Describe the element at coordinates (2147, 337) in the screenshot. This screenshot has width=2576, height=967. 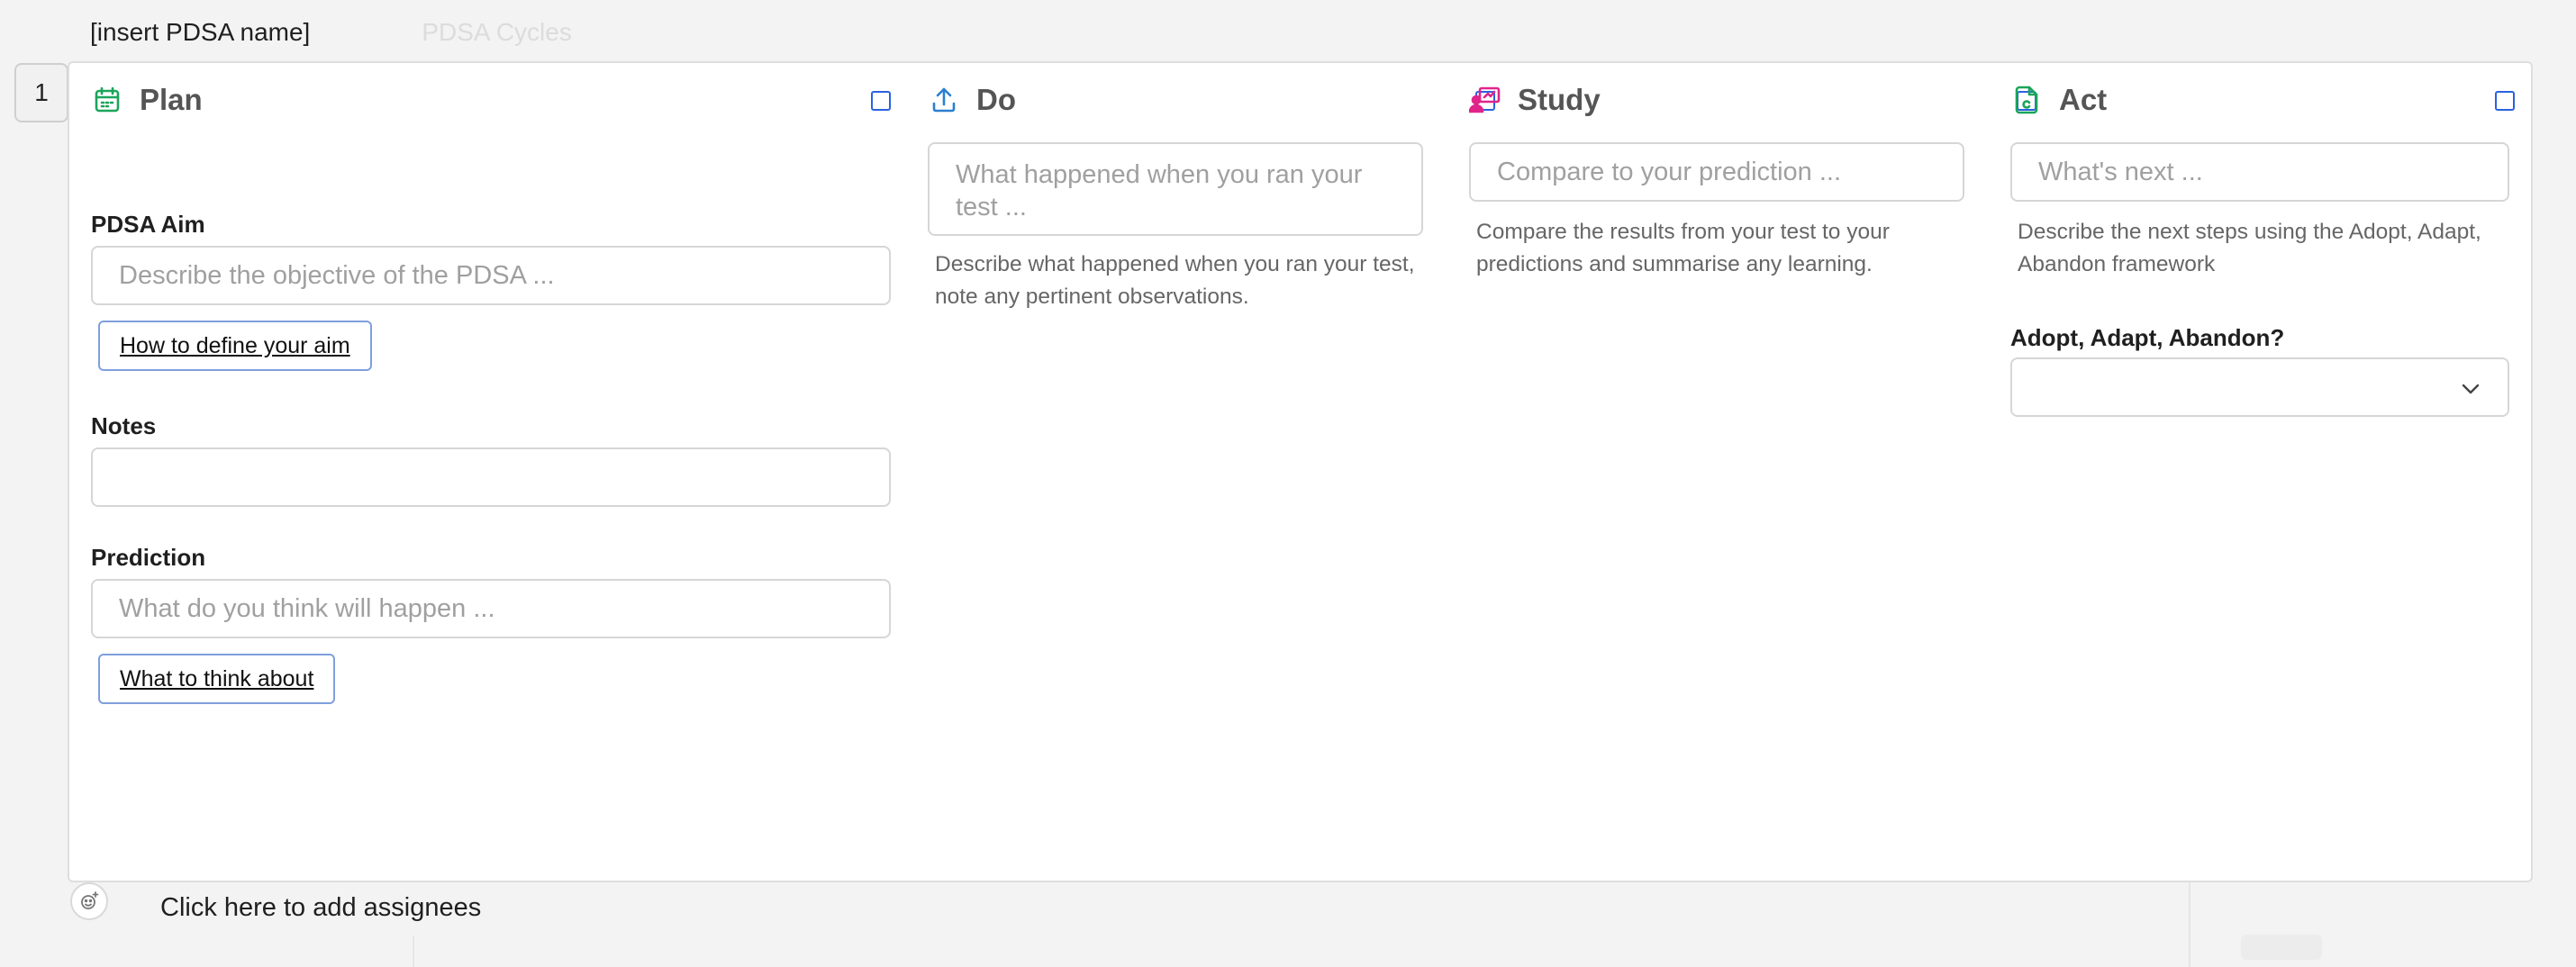
I see `adopt-adapt-abandon-label: Adopt, Adapt, Abandon?` at that location.